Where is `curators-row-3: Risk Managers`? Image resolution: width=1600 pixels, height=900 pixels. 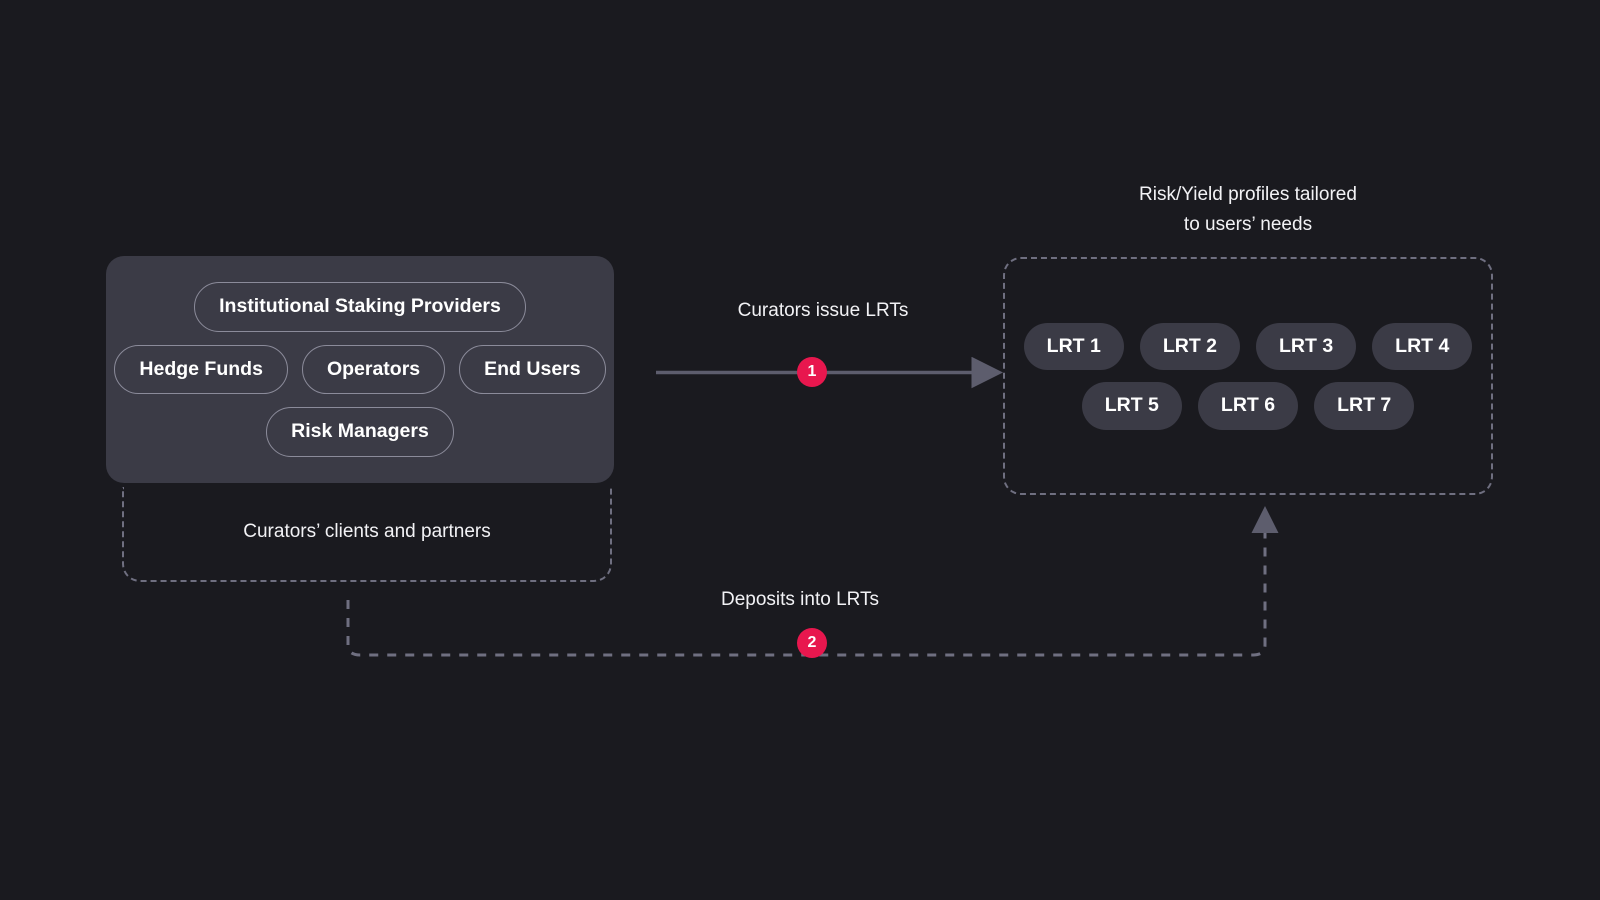 curators-row-3: Risk Managers is located at coordinates (360, 432).